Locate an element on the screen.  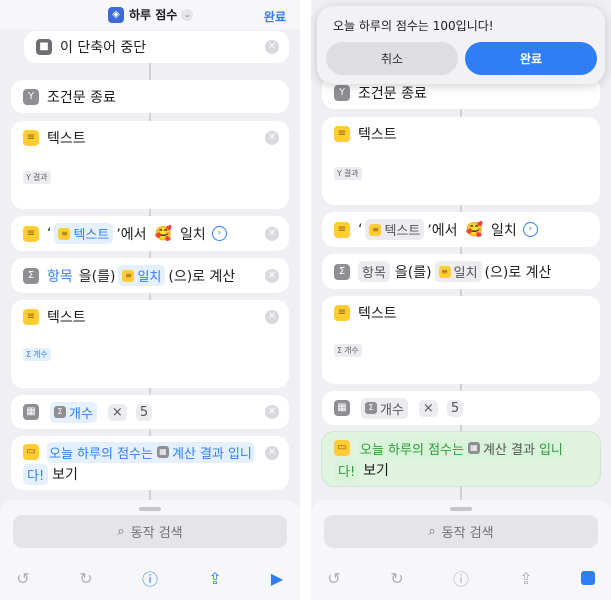
alert-message: 오늘 하루의 점수는 100입니다! is located at coordinates (413, 26).